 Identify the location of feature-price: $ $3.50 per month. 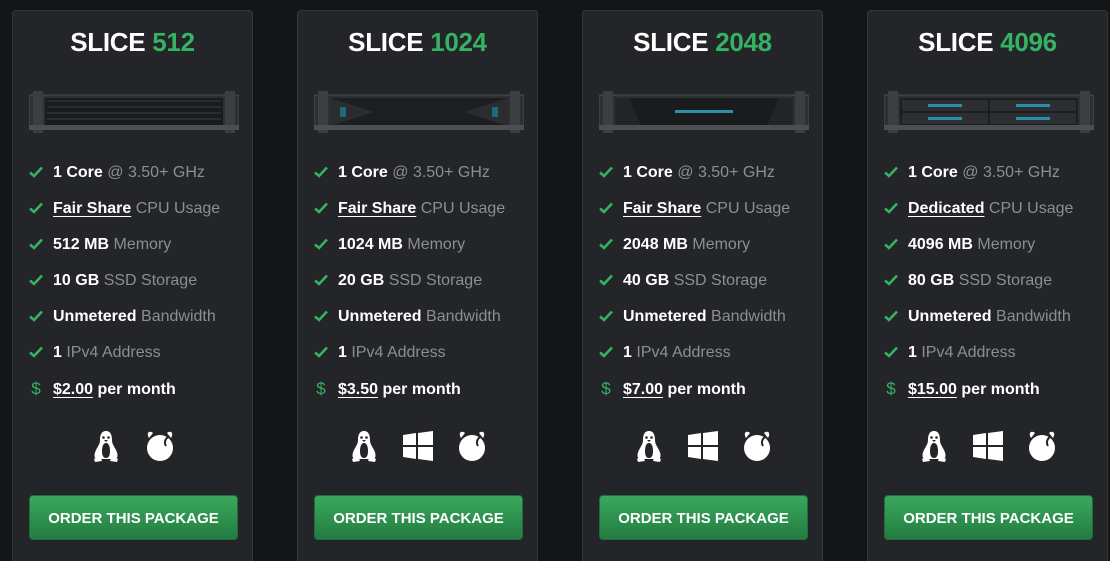
(425, 395).